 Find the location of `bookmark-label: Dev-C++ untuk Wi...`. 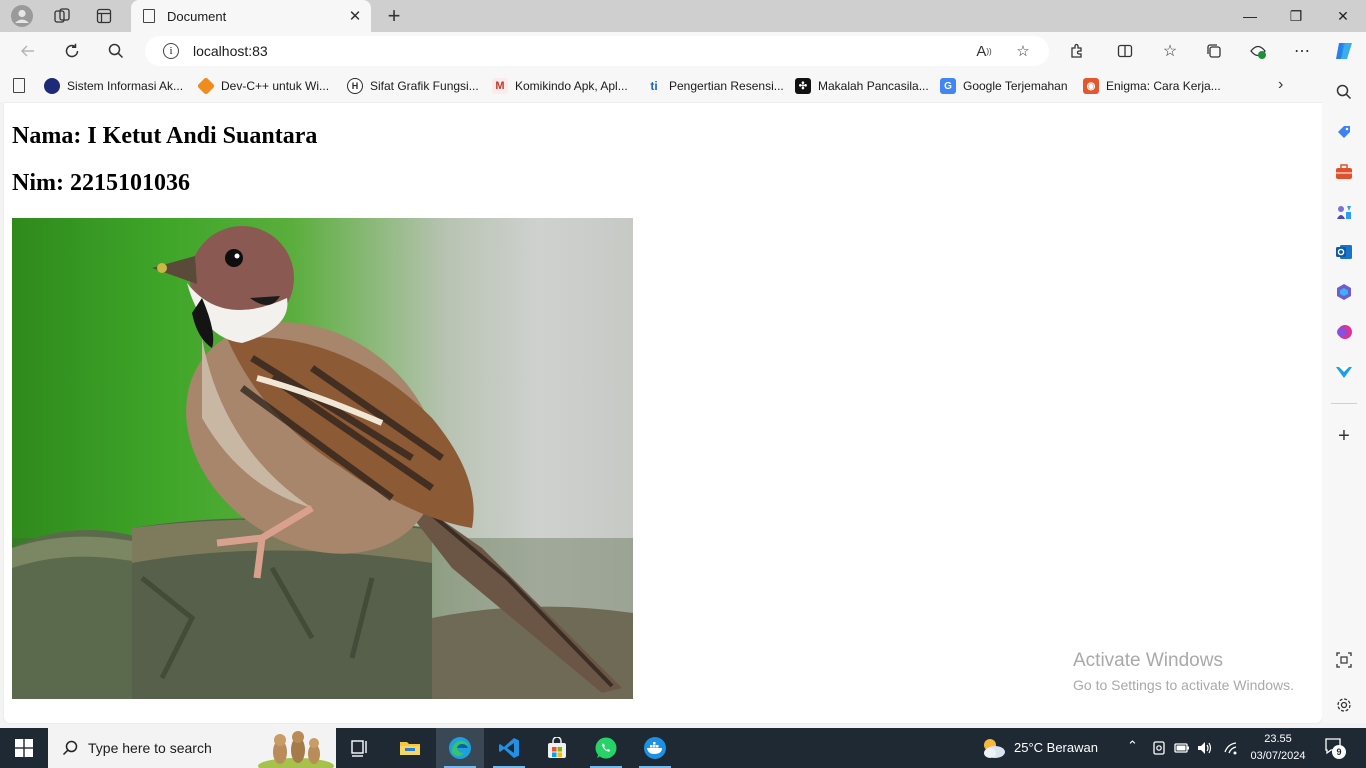

bookmark-label: Dev-C++ untuk Wi... is located at coordinates (275, 86).